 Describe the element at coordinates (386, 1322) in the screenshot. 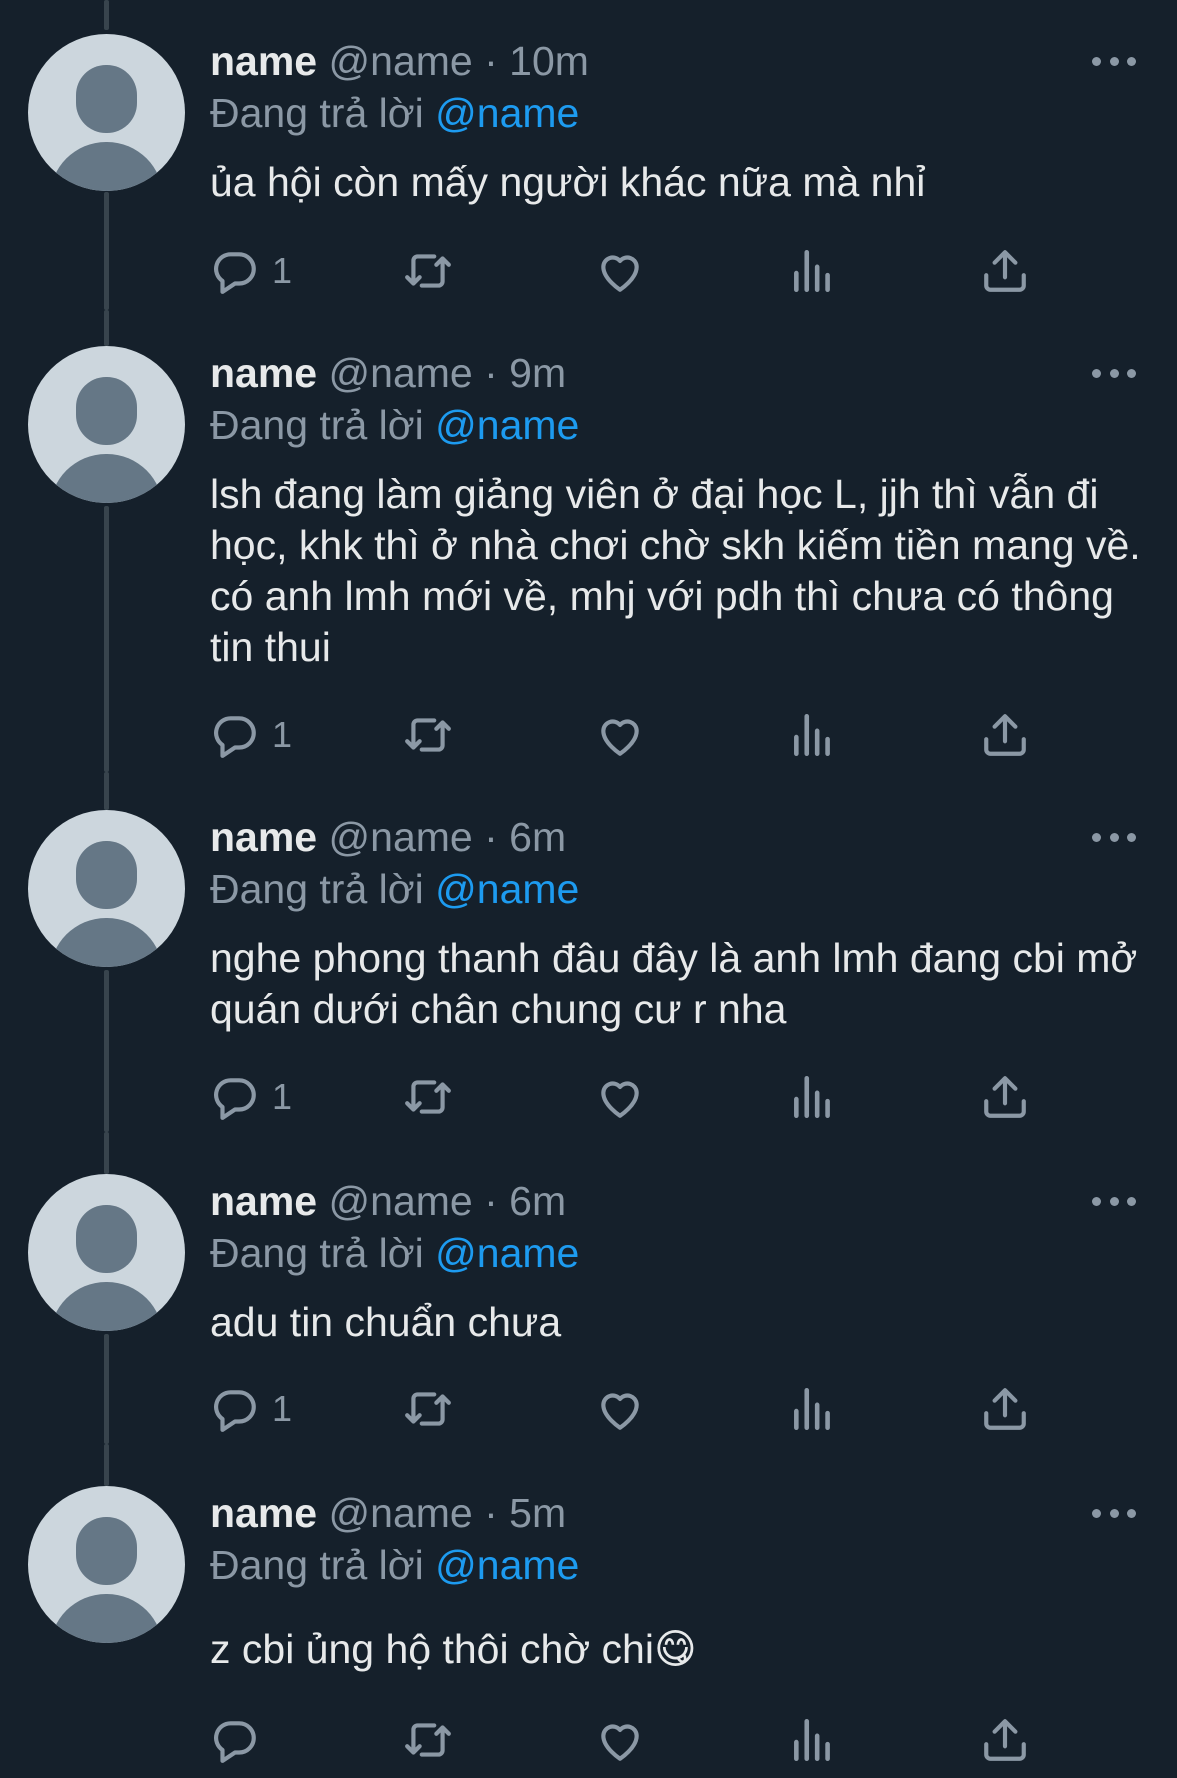

I see `tweet-text: adu tin chuẩn chưa` at that location.